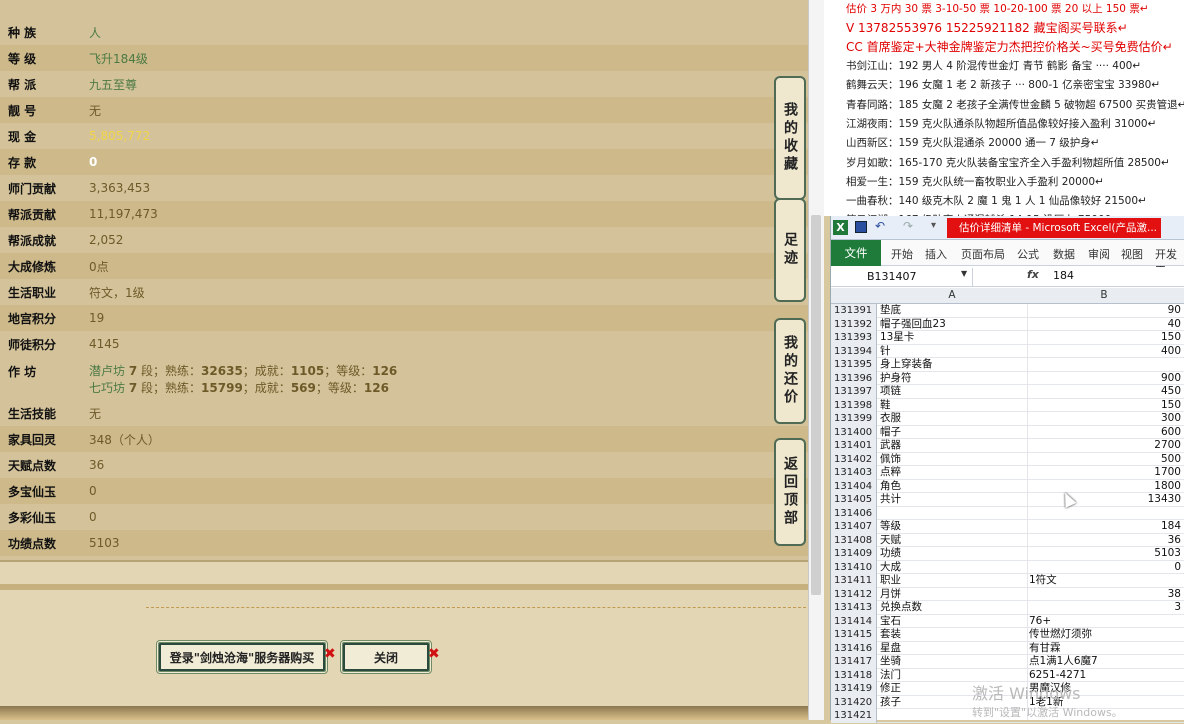 The height and width of the screenshot is (724, 1184). What do you see at coordinates (1007, 527) in the screenshot?
I see `table-row: 131407 等级 184` at bounding box center [1007, 527].